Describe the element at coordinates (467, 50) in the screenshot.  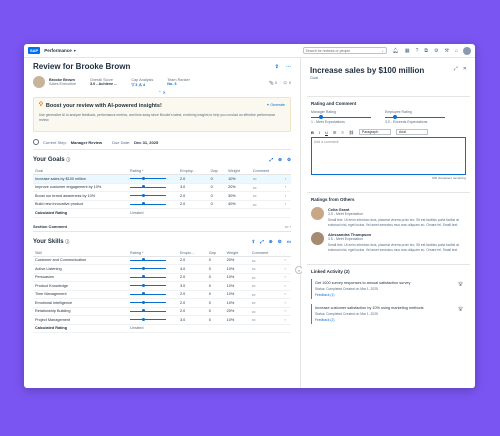
I see `user-avatar` at that location.